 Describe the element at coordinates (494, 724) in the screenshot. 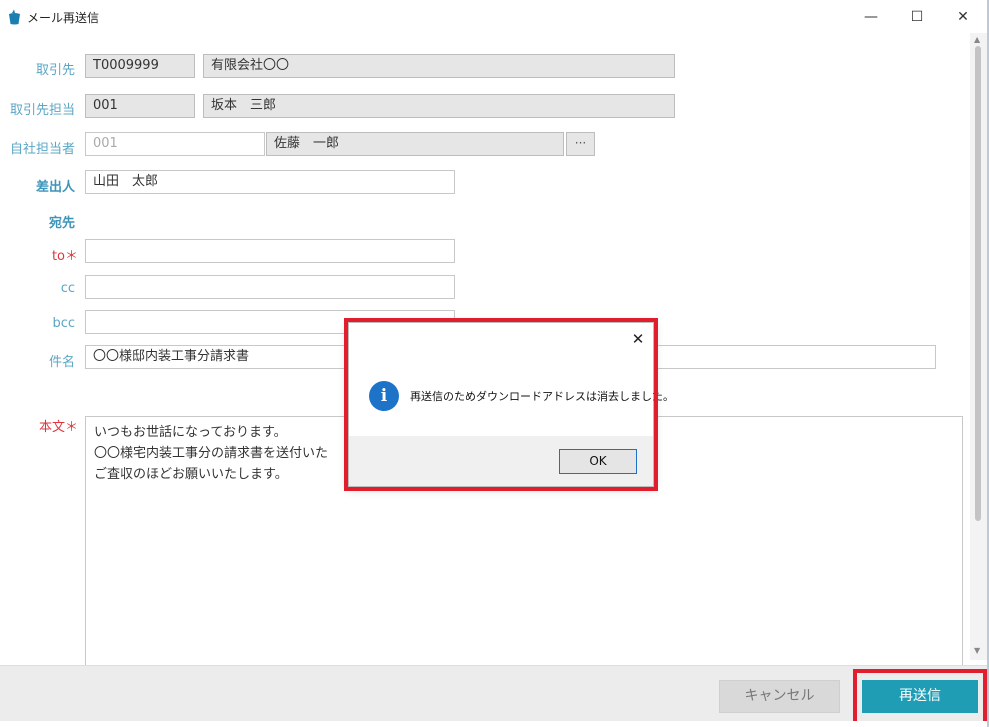

I see `background-window-strip` at that location.